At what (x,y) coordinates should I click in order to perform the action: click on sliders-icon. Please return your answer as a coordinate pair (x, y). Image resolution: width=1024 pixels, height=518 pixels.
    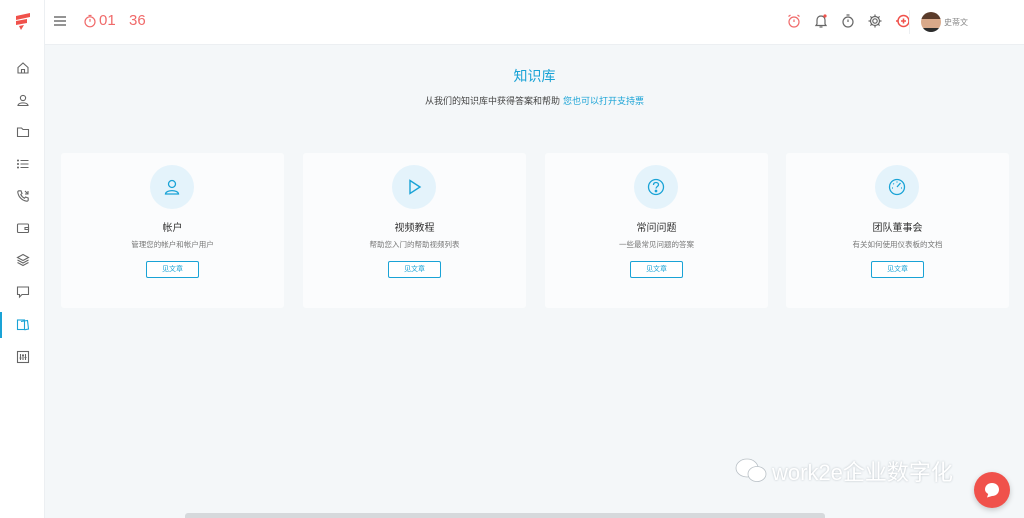
    Looking at the image, I should click on (22, 357).